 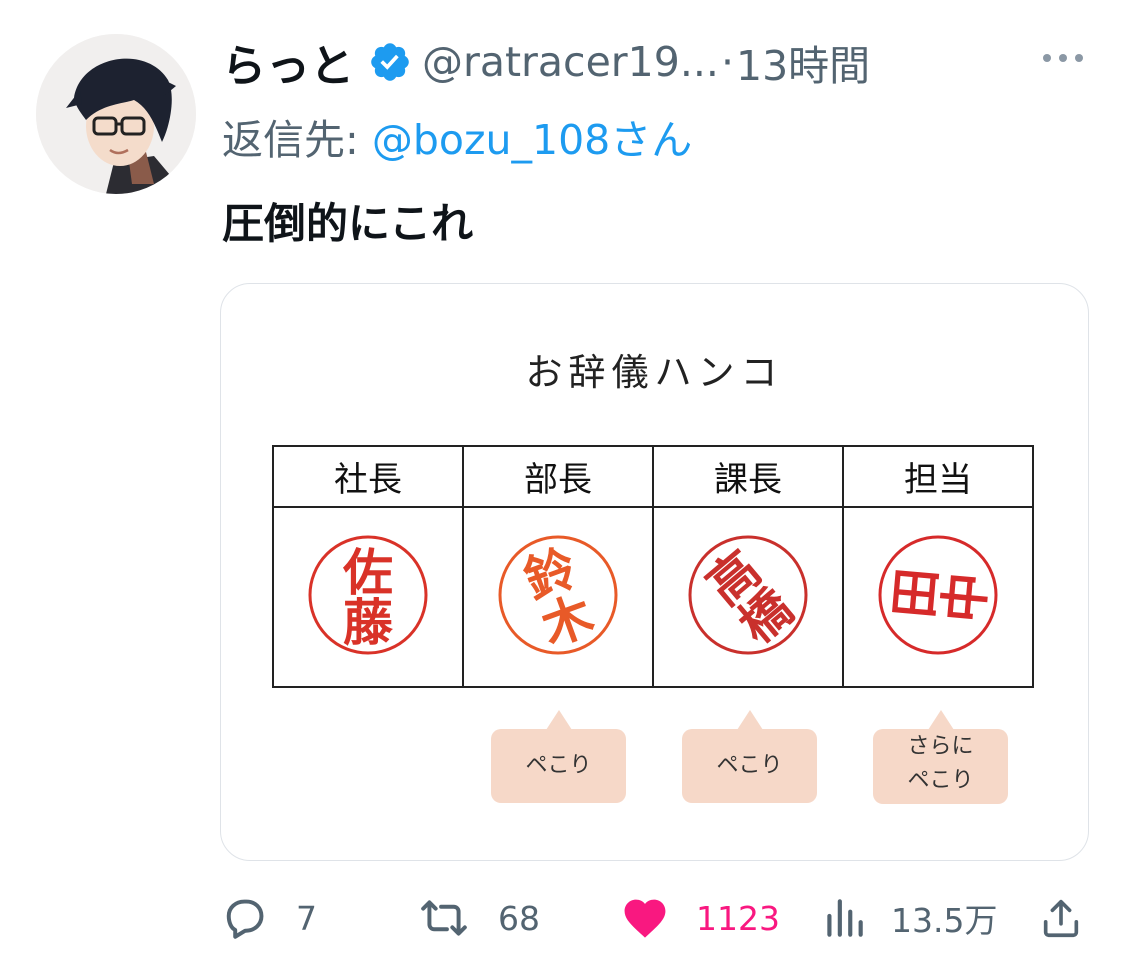 I want to click on hanko-stamp: 田中, so click(x=938, y=595).